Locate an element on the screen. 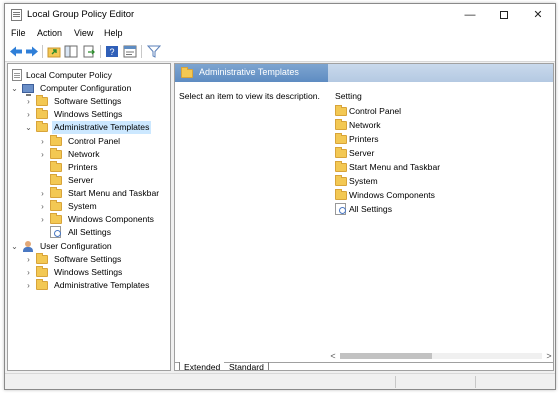 The width and height of the screenshot is (560, 393). maximize-button is located at coordinates (504, 15).